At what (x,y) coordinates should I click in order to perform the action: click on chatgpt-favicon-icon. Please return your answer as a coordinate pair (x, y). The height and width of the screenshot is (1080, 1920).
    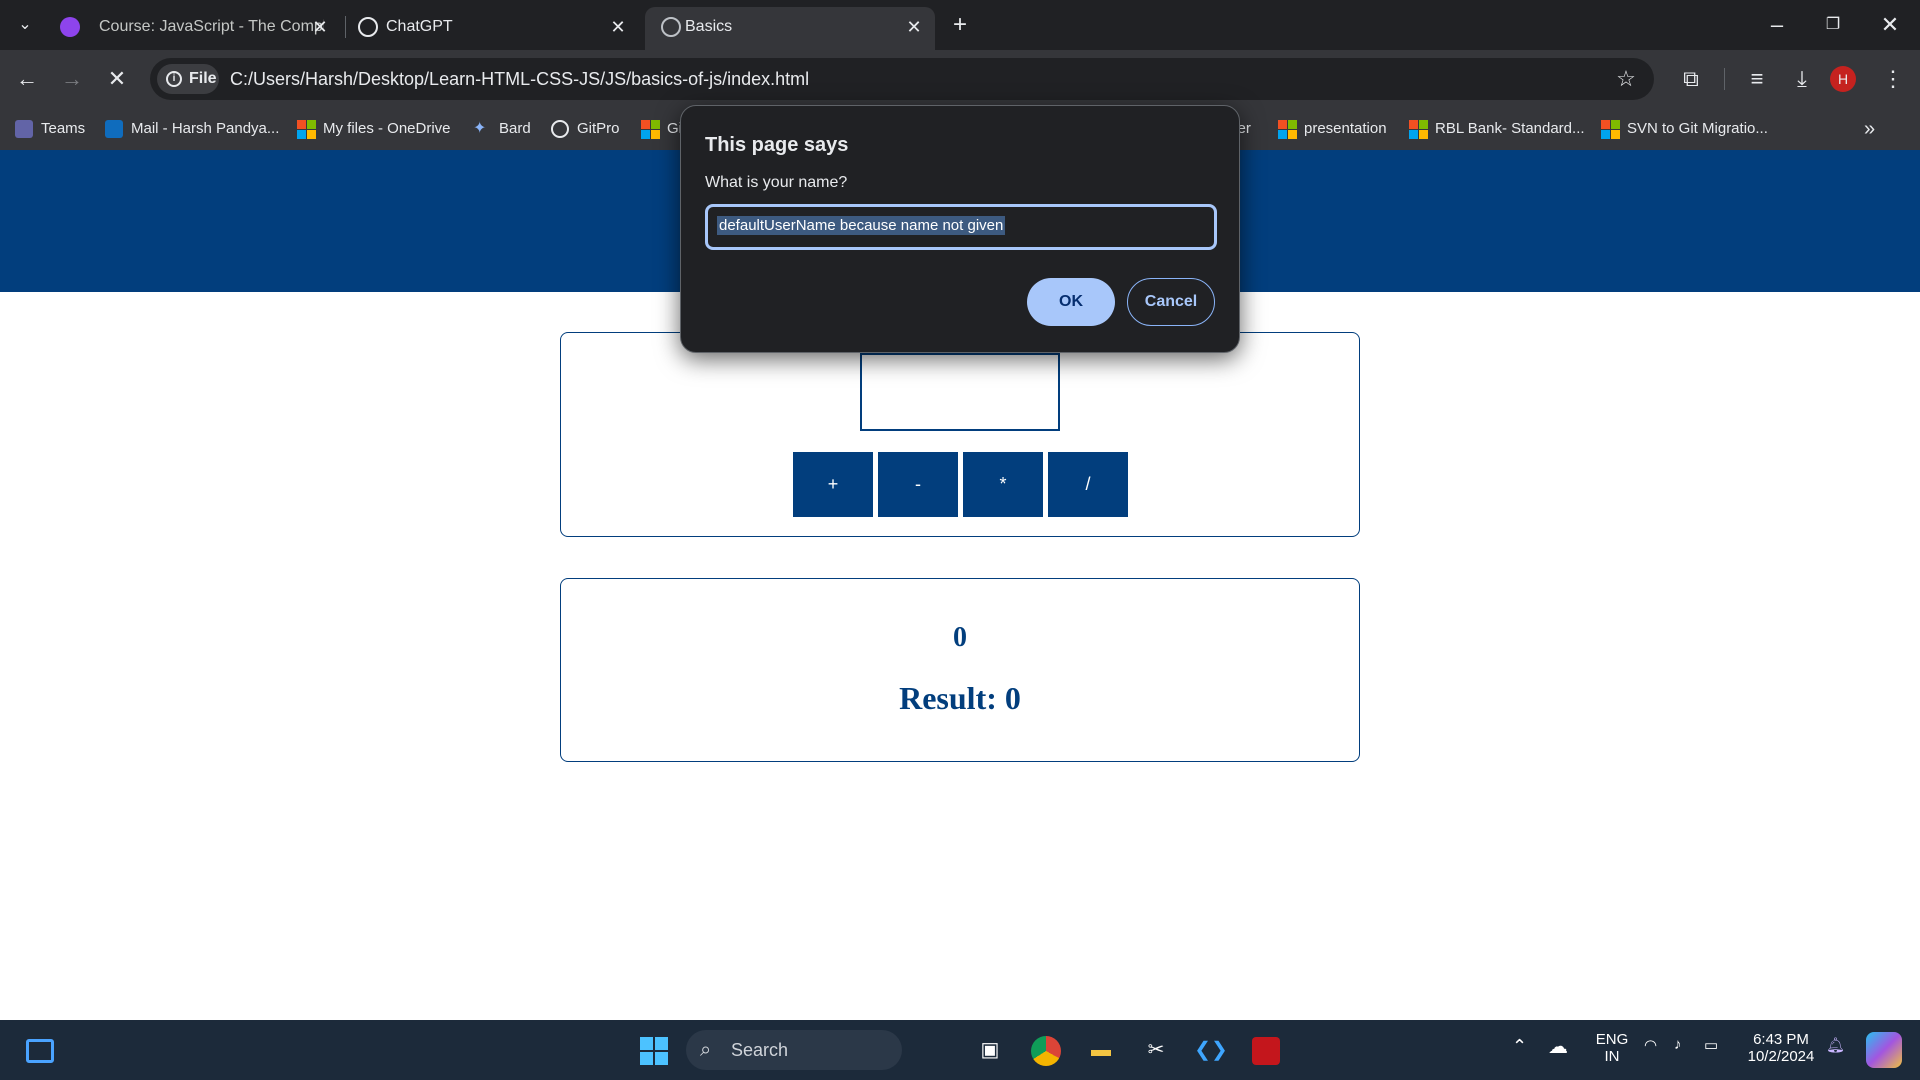
    Looking at the image, I should click on (368, 27).